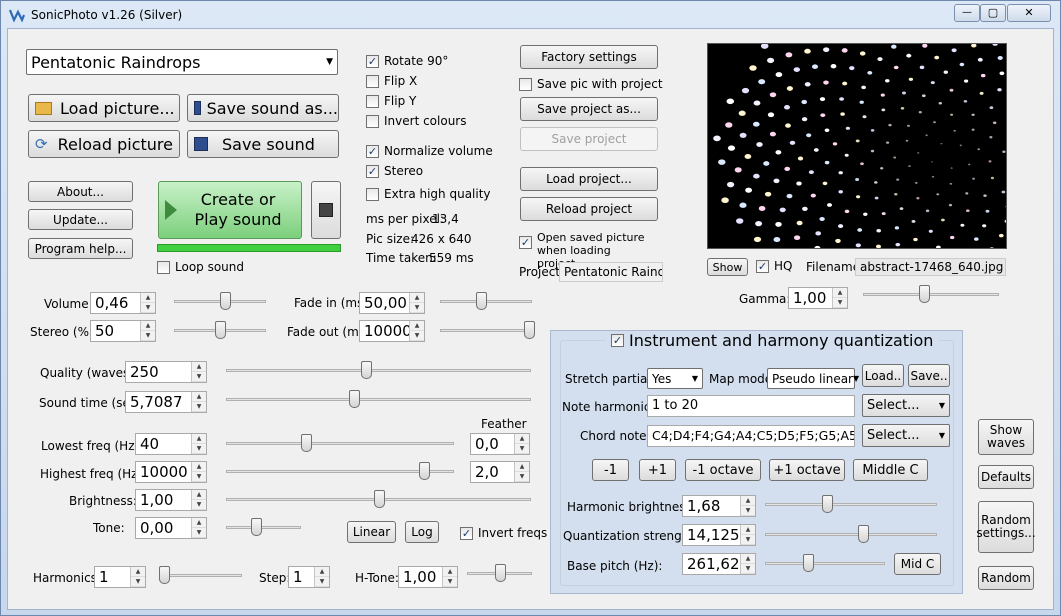 The width and height of the screenshot is (1061, 616). I want to click on note-harmonics-select: Select... ▼, so click(906, 405).